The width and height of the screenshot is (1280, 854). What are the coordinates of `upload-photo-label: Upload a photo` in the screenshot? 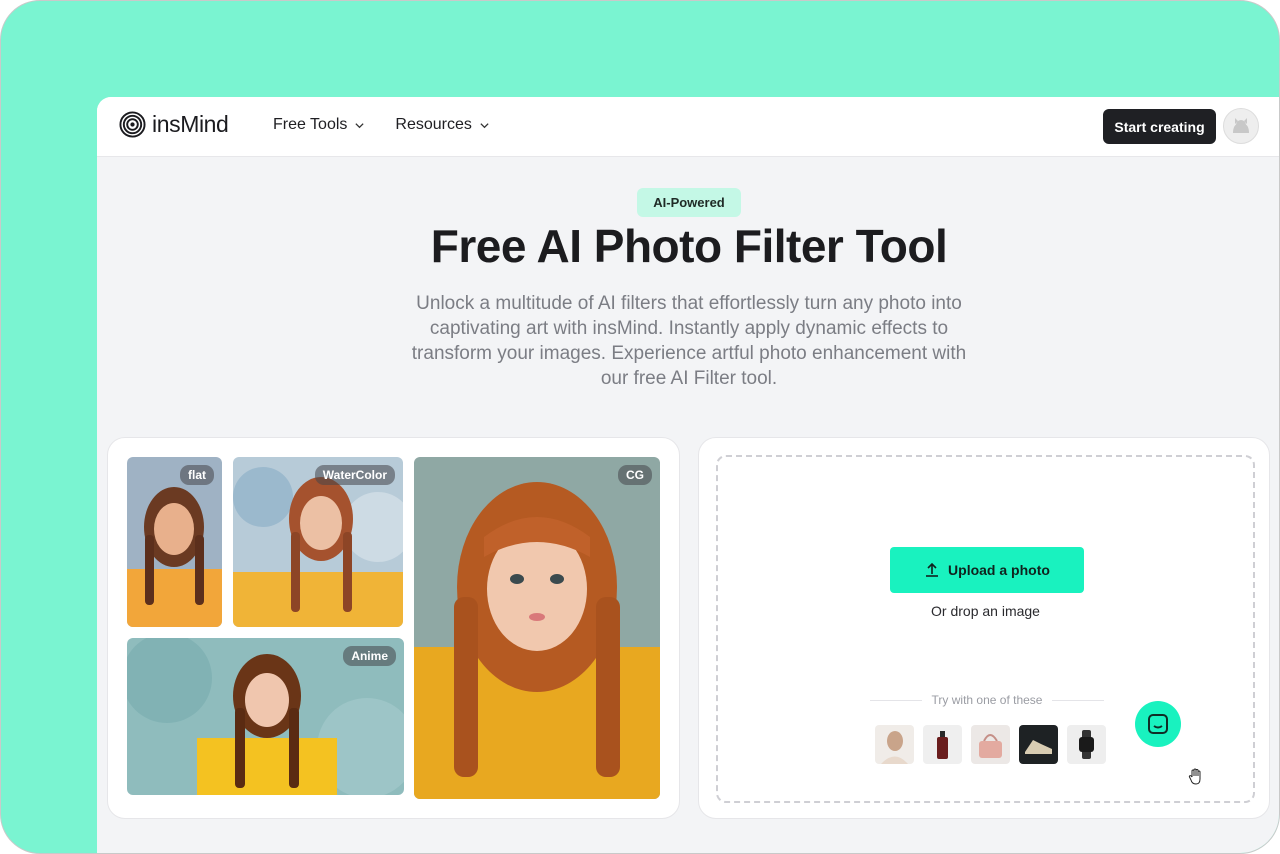 It's located at (999, 570).